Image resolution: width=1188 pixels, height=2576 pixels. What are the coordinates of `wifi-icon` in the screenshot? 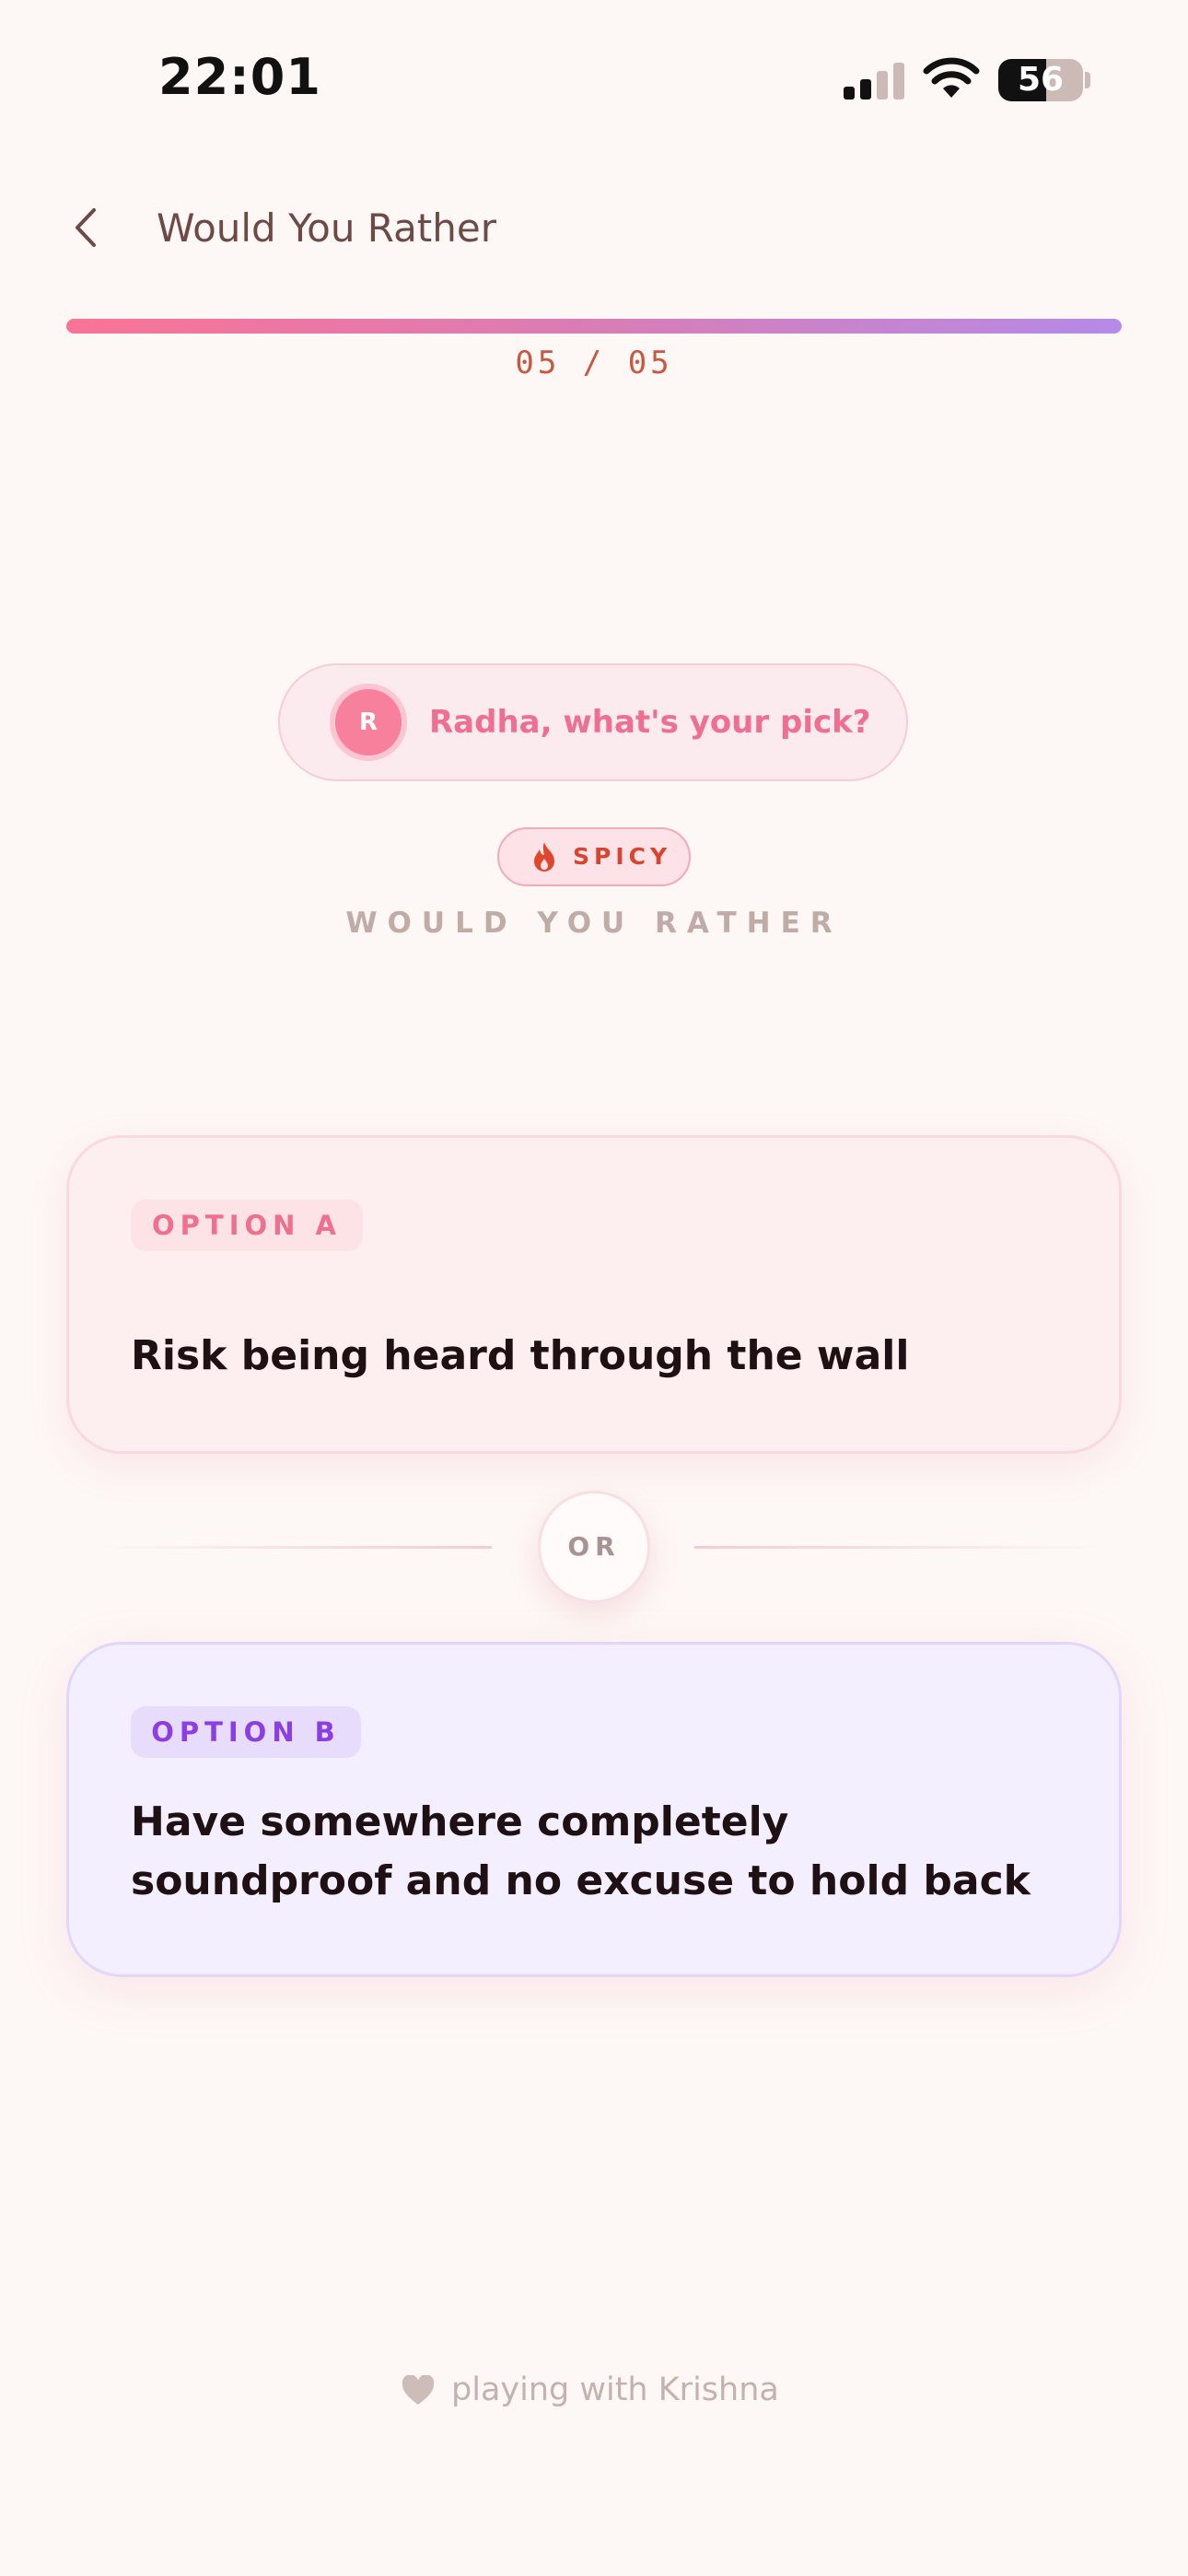 It's located at (951, 77).